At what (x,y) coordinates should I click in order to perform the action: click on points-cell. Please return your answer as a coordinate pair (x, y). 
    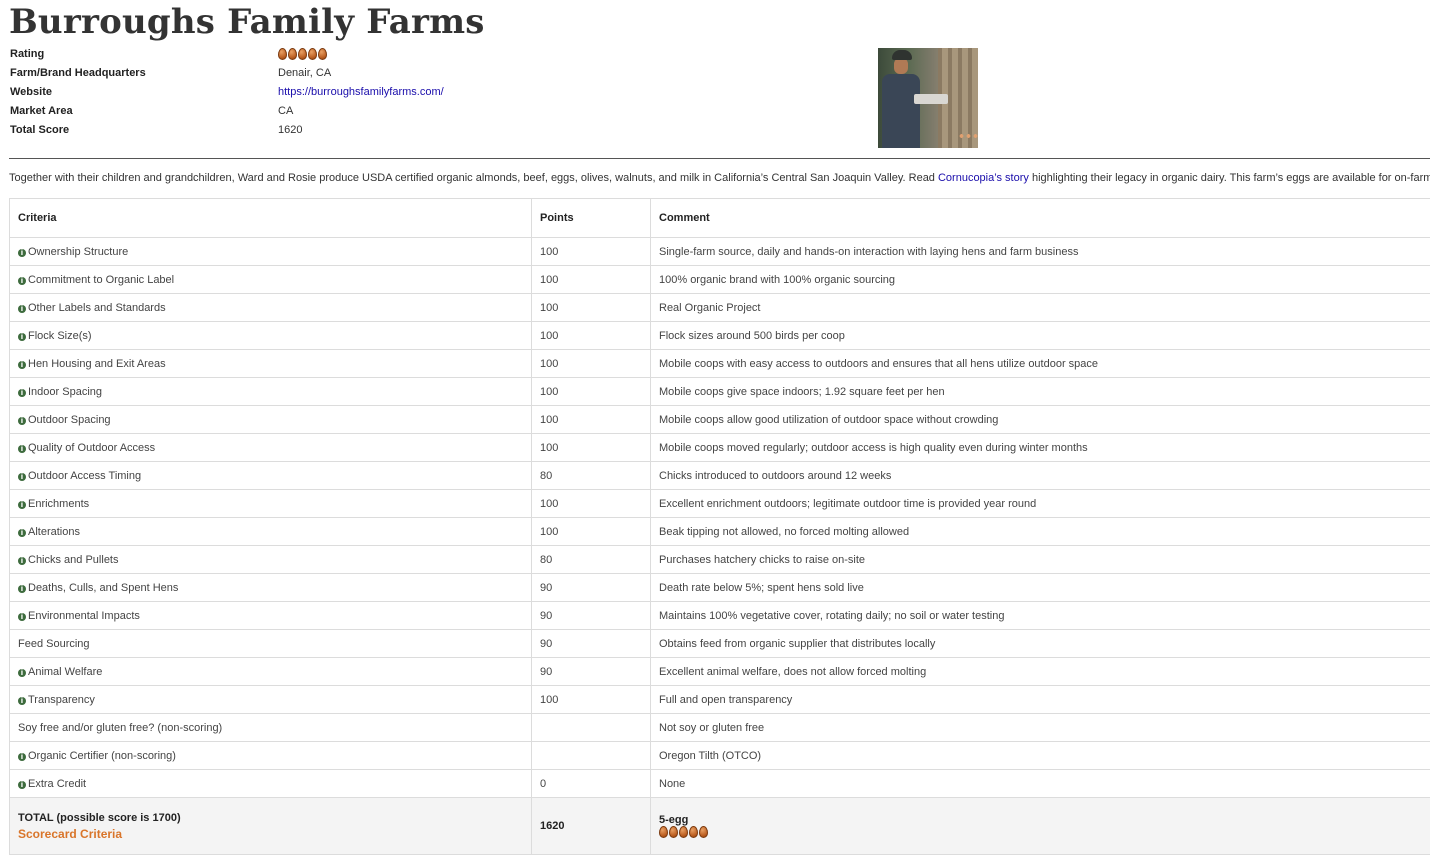
    Looking at the image, I should click on (591, 727).